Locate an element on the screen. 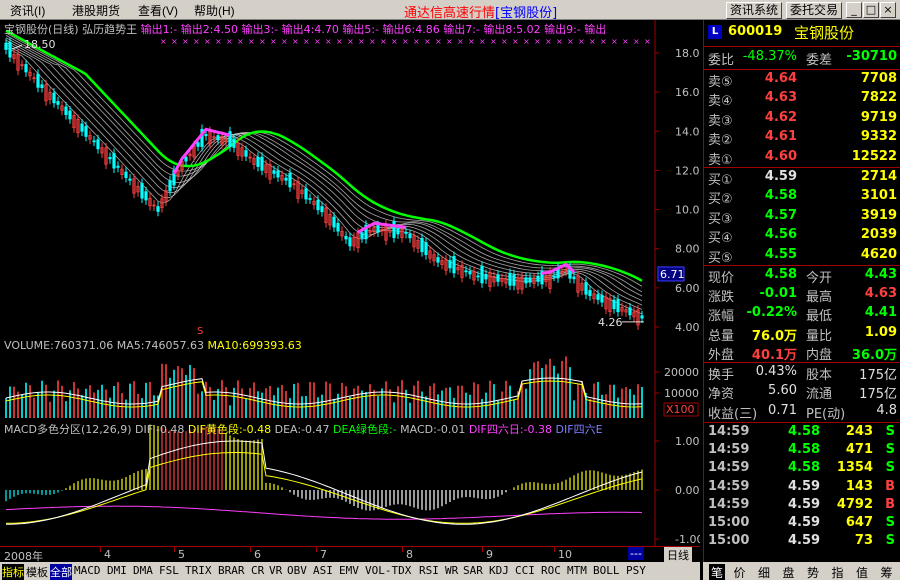  quote-tab-7: 筹 is located at coordinates (887, 572).